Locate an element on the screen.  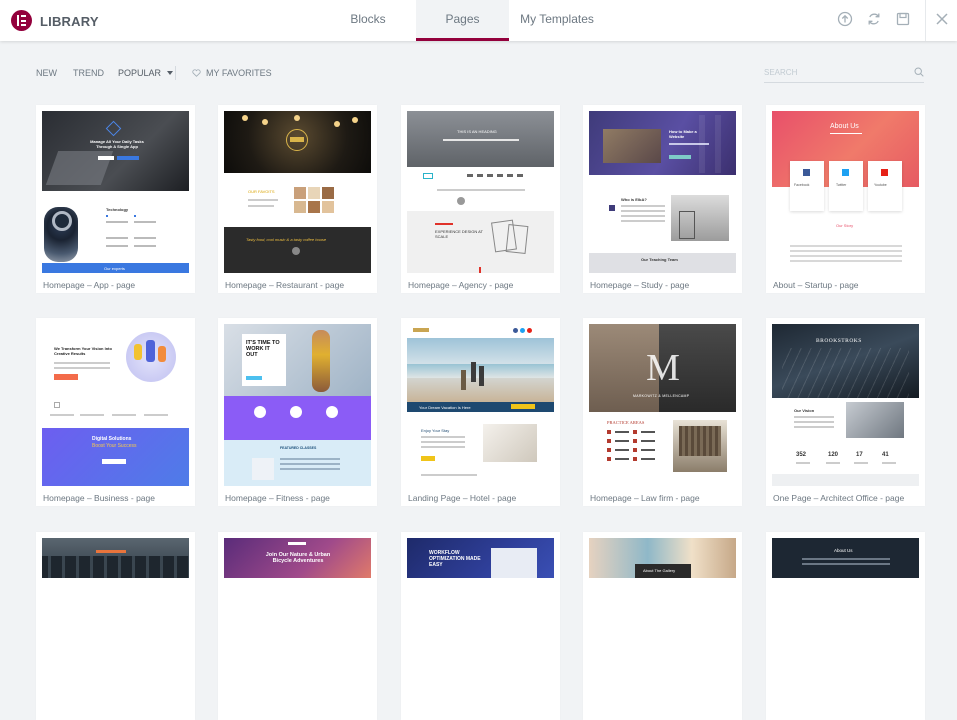
filter-my-favorites: MY FAVORITES is located at coordinates (232, 73).